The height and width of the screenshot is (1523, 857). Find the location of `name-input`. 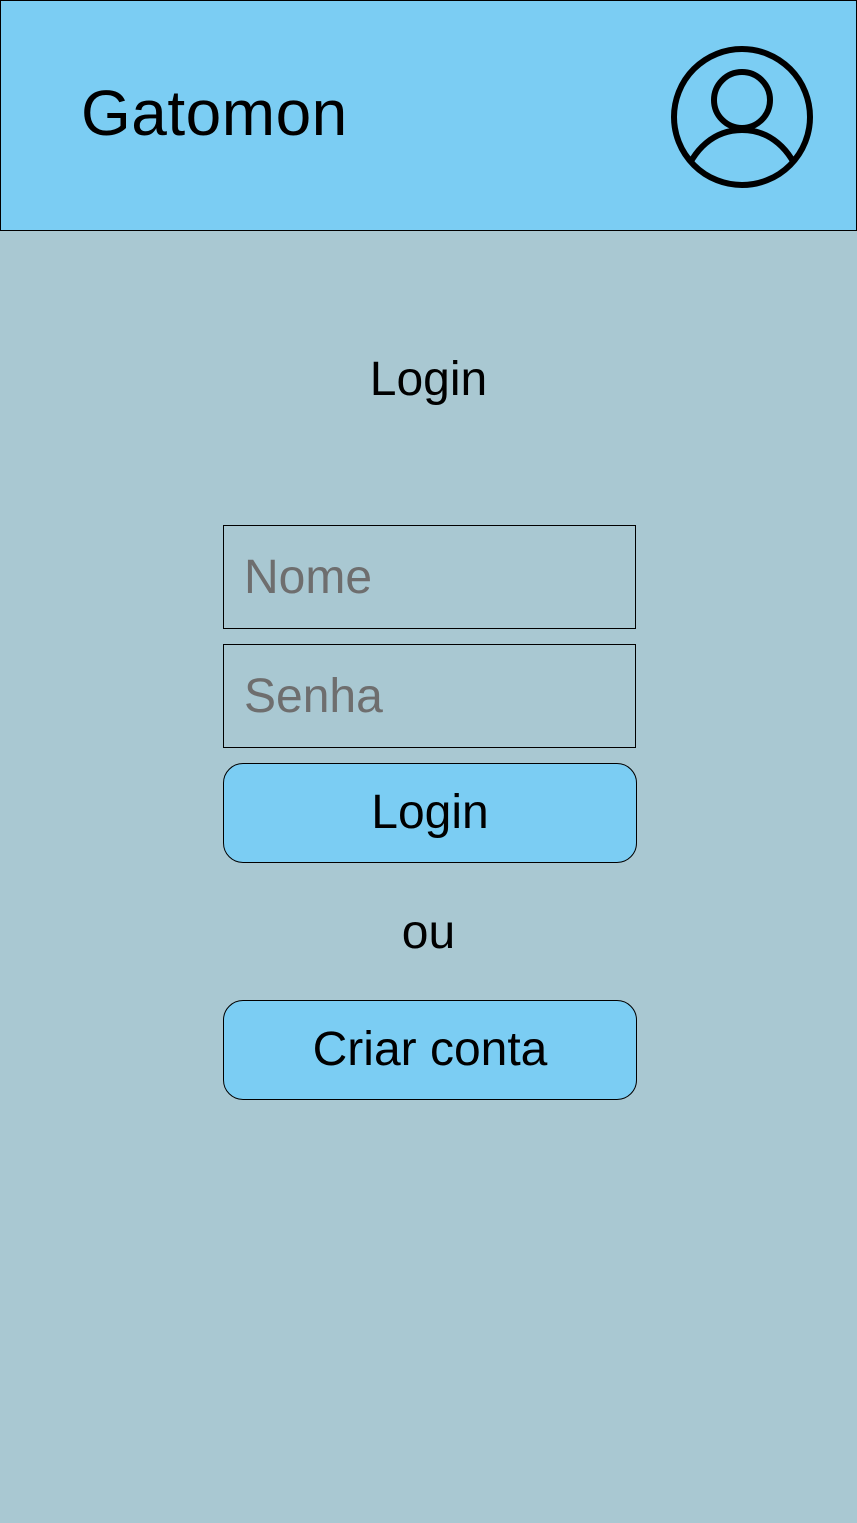

name-input is located at coordinates (429, 577).